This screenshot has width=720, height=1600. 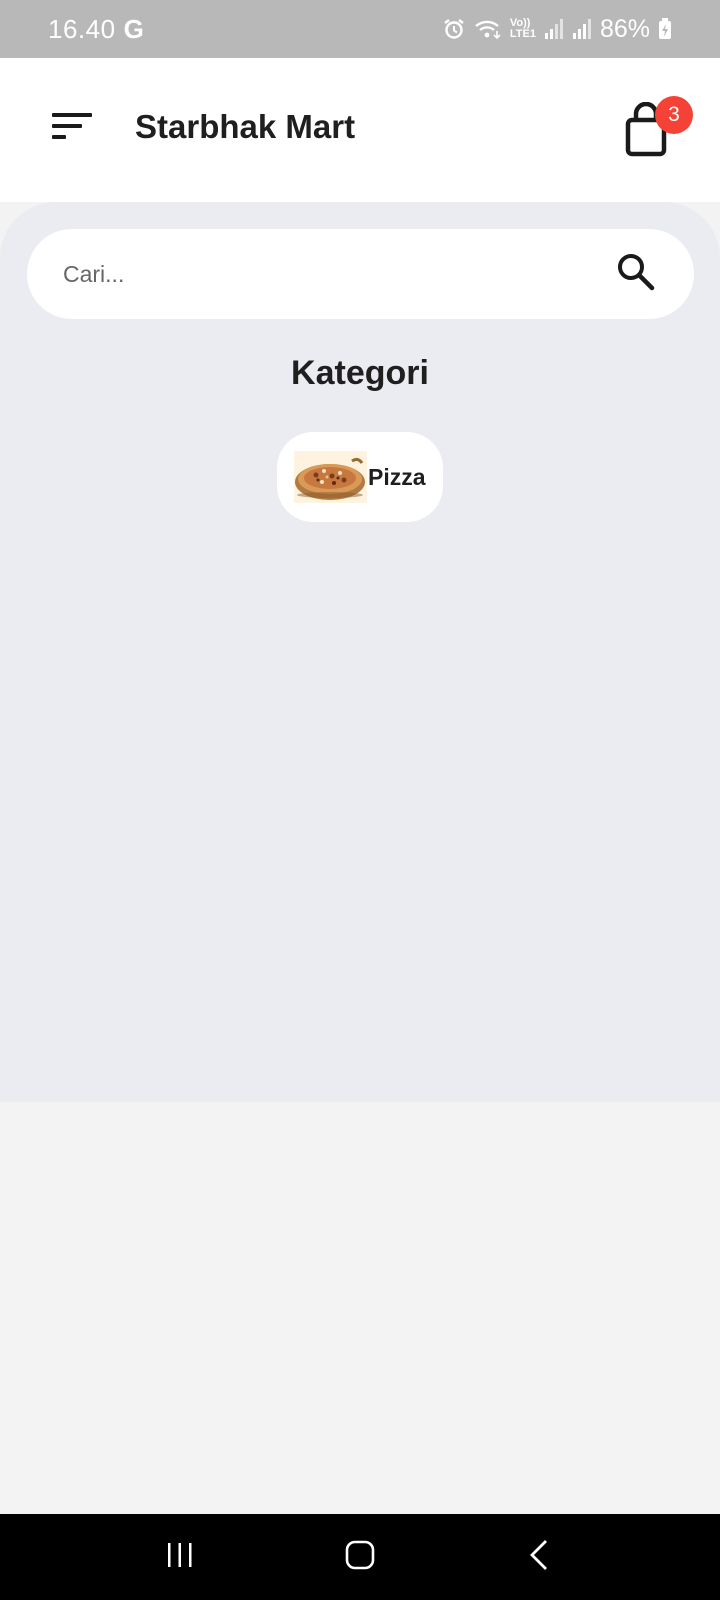 What do you see at coordinates (338, 274) in the screenshot?
I see `search-input` at bounding box center [338, 274].